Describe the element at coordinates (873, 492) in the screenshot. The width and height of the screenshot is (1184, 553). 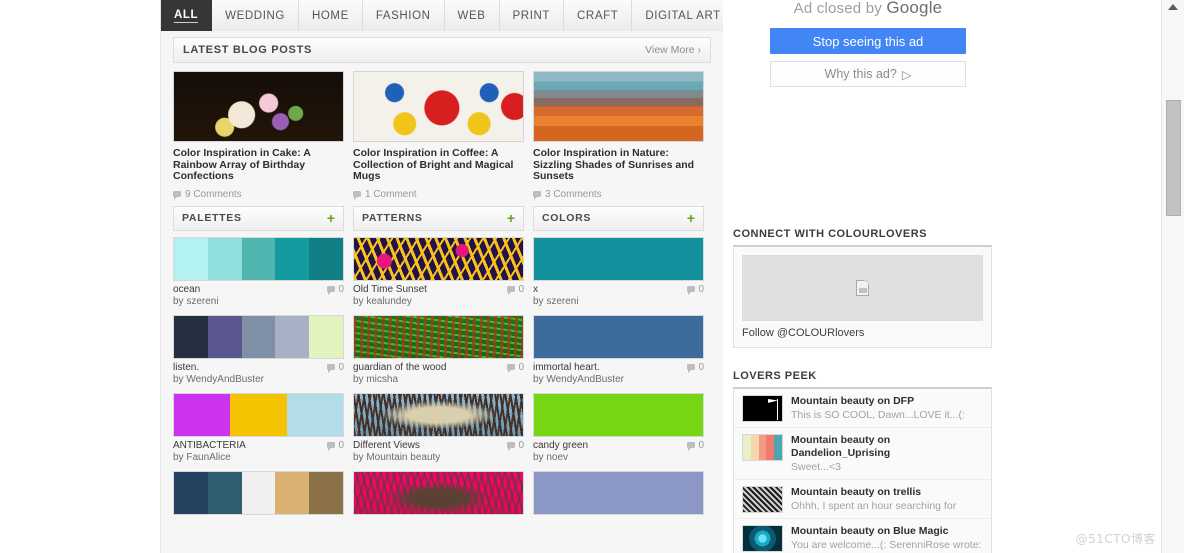
I see `lovers-peek-item-title: Mountain beauty on trellis` at that location.